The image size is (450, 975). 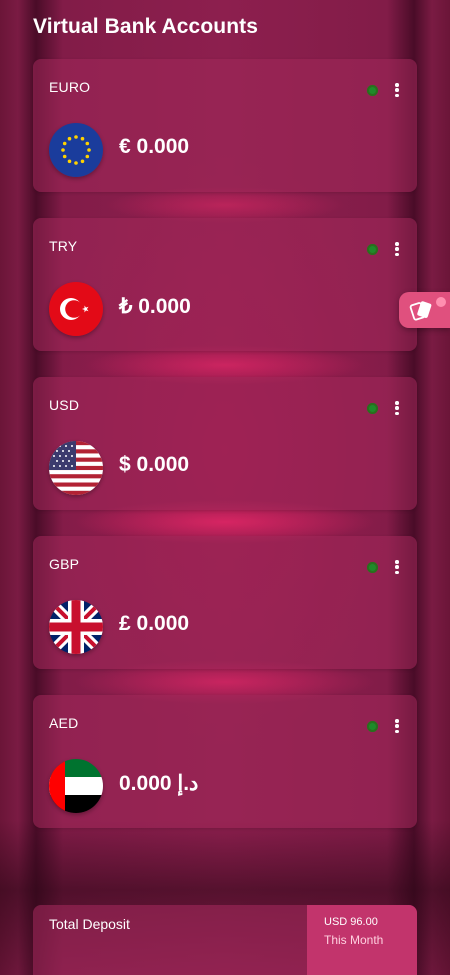 What do you see at coordinates (64, 723) in the screenshot?
I see `account-code: AED` at bounding box center [64, 723].